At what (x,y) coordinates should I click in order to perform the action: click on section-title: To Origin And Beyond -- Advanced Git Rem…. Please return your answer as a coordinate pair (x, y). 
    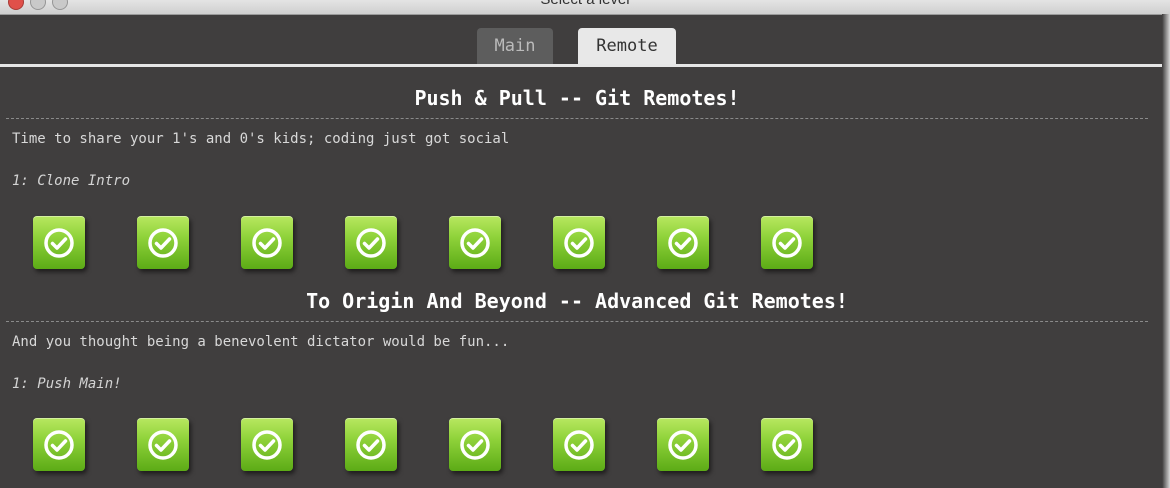
    Looking at the image, I should click on (577, 301).